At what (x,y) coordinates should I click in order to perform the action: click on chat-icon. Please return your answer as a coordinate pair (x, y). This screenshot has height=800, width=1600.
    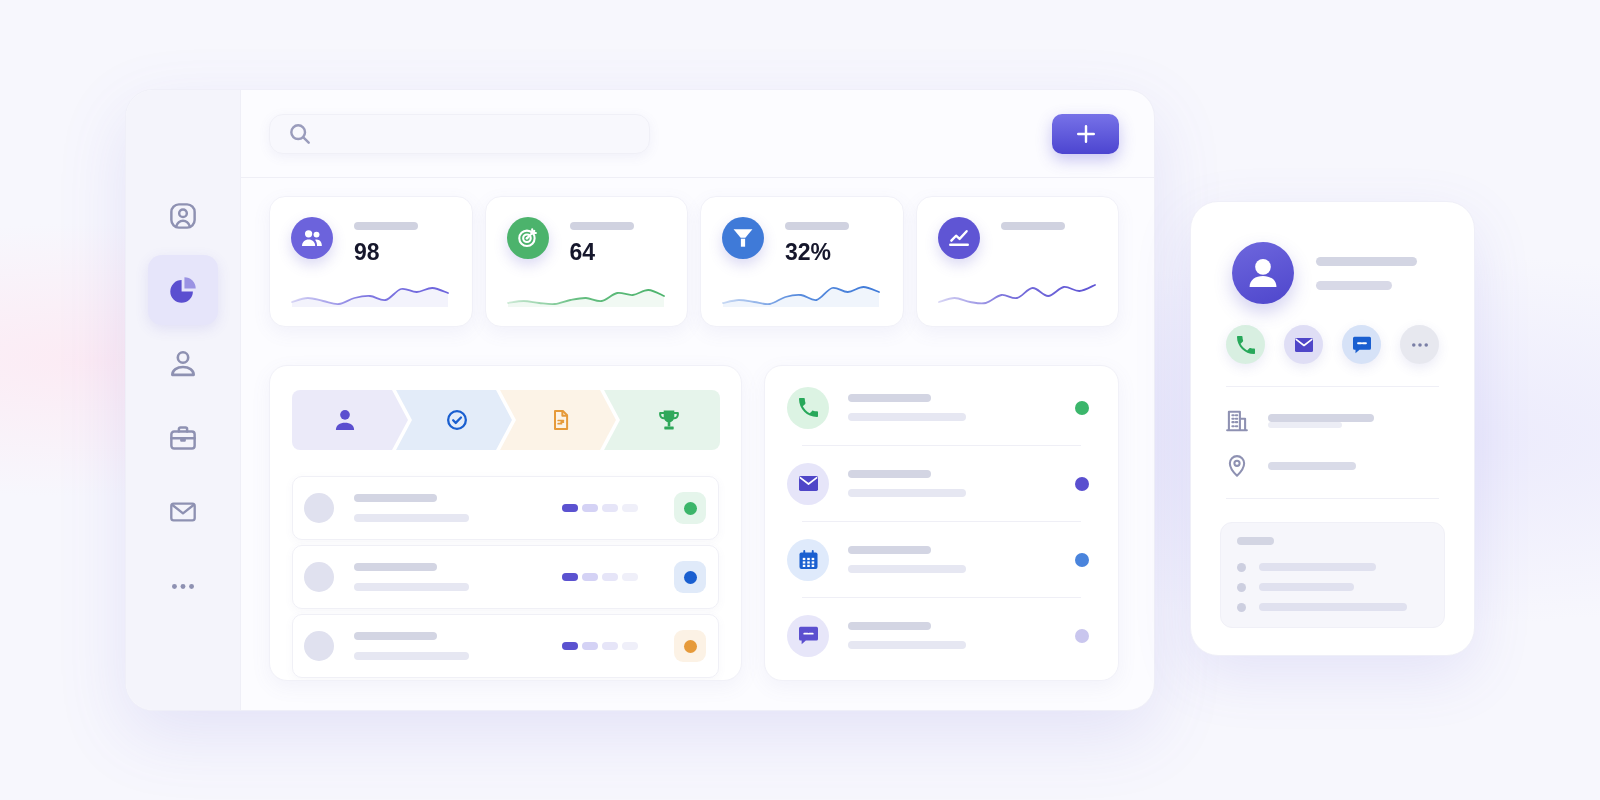
    Looking at the image, I should click on (808, 635).